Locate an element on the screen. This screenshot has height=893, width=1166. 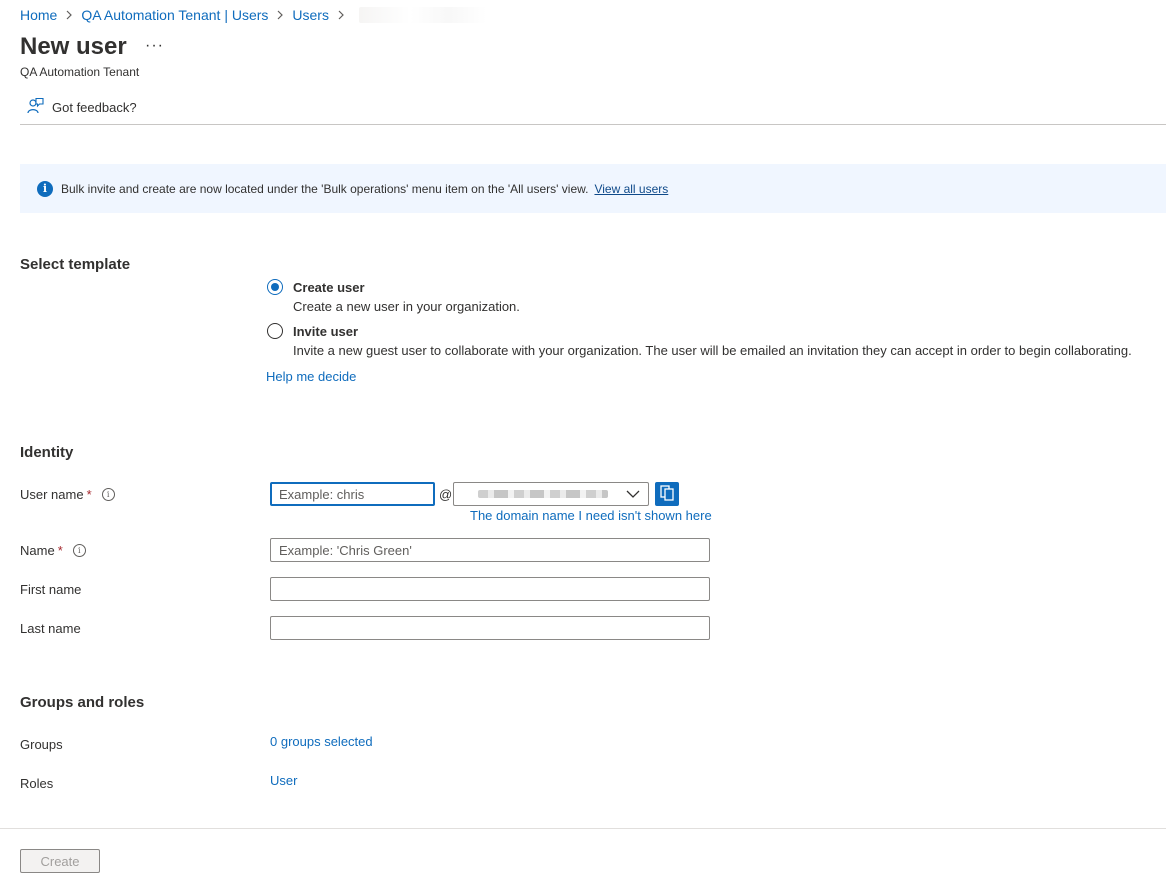
feedback-button: Got feedback? is located at coordinates (81, 107).